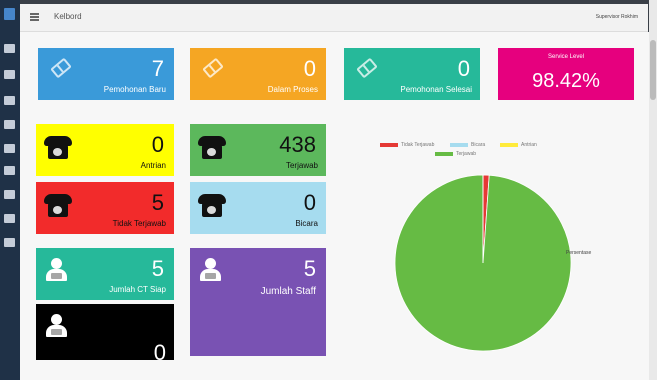  Describe the element at coordinates (579, 253) in the screenshot. I see `pie-slice-label: Persentase` at that location.